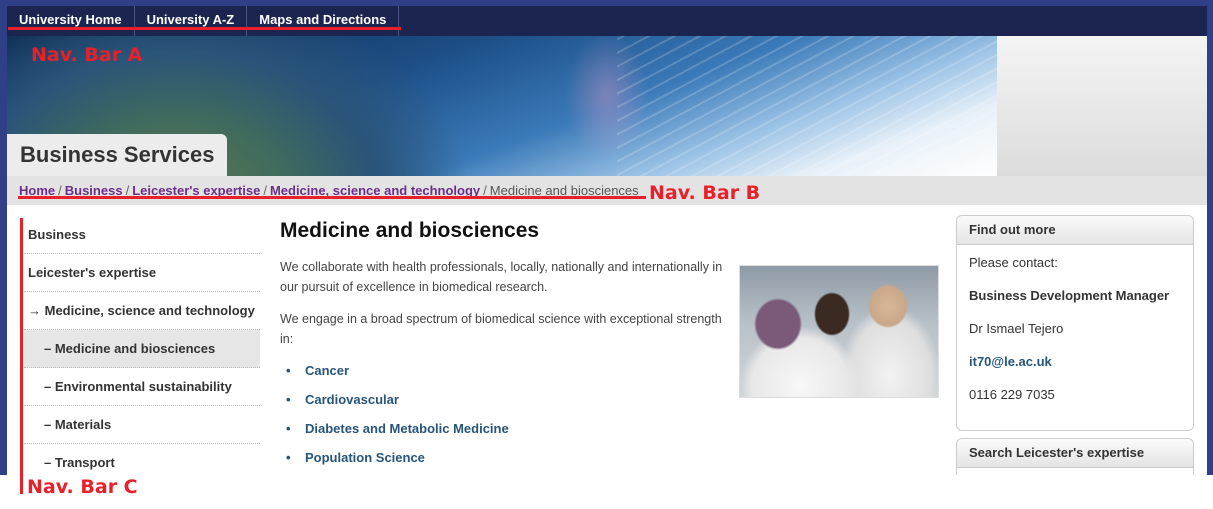 The image size is (1213, 509). What do you see at coordinates (705, 193) in the screenshot?
I see `nav-bar-b-annotation: Nav. Bar B` at bounding box center [705, 193].